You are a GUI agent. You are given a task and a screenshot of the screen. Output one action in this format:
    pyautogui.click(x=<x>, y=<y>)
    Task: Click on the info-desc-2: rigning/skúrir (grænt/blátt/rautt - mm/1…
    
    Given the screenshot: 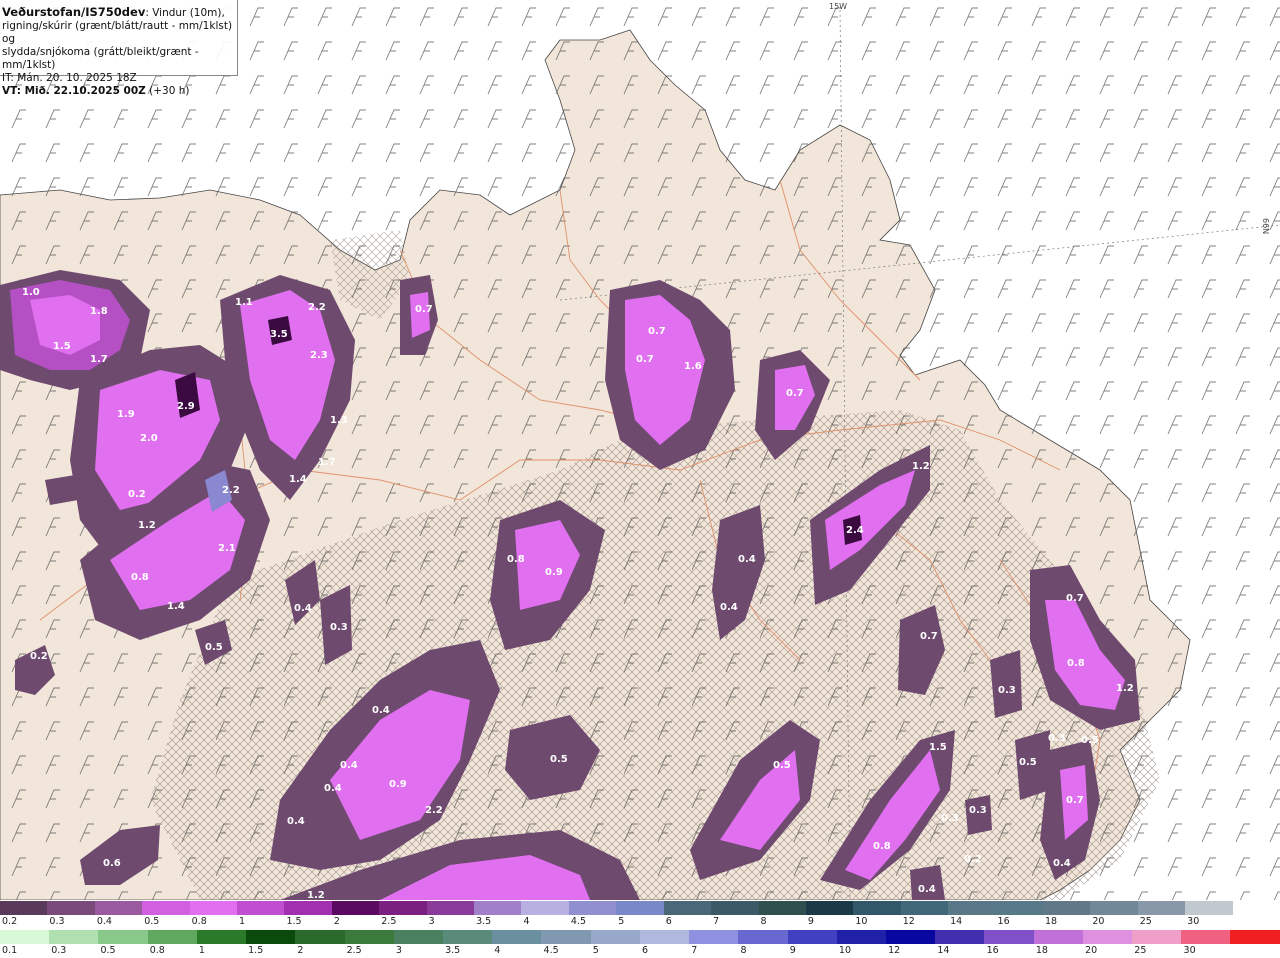 What is the action you would take?
    pyautogui.click(x=117, y=32)
    